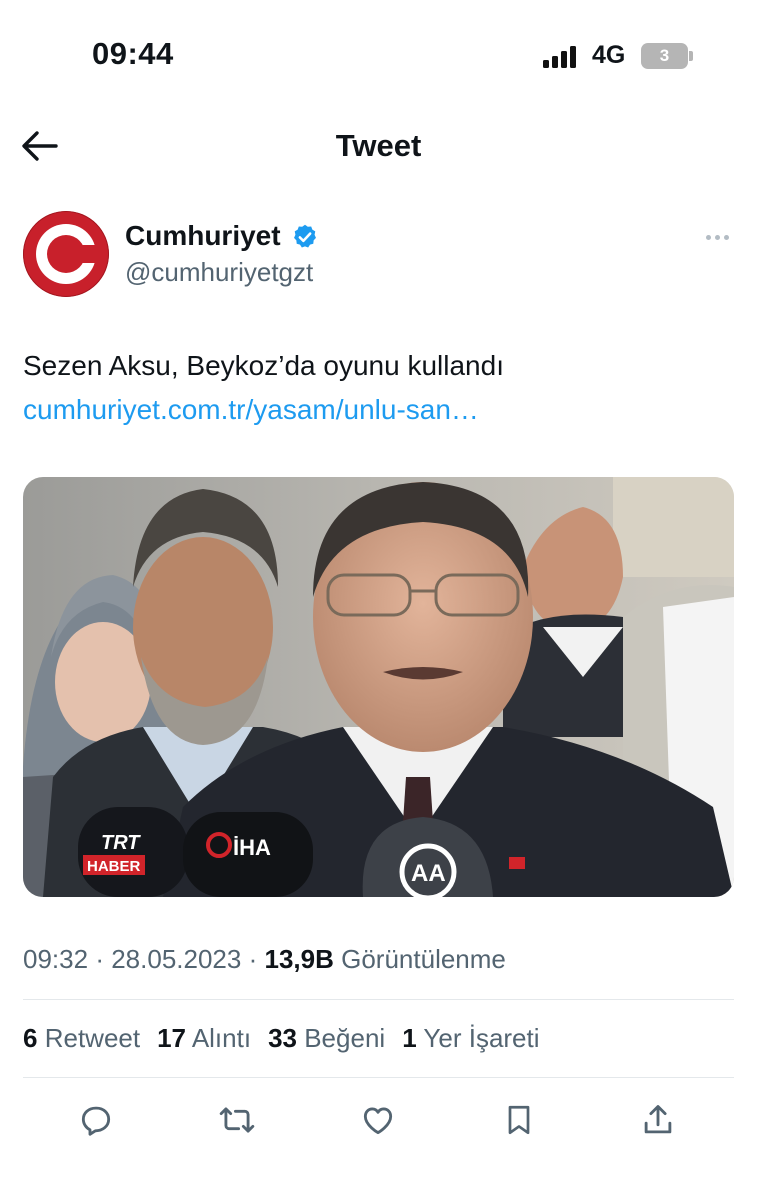 Image resolution: width=757 pixels, height=1200 pixels. I want to click on action-bar, so click(378, 1120).